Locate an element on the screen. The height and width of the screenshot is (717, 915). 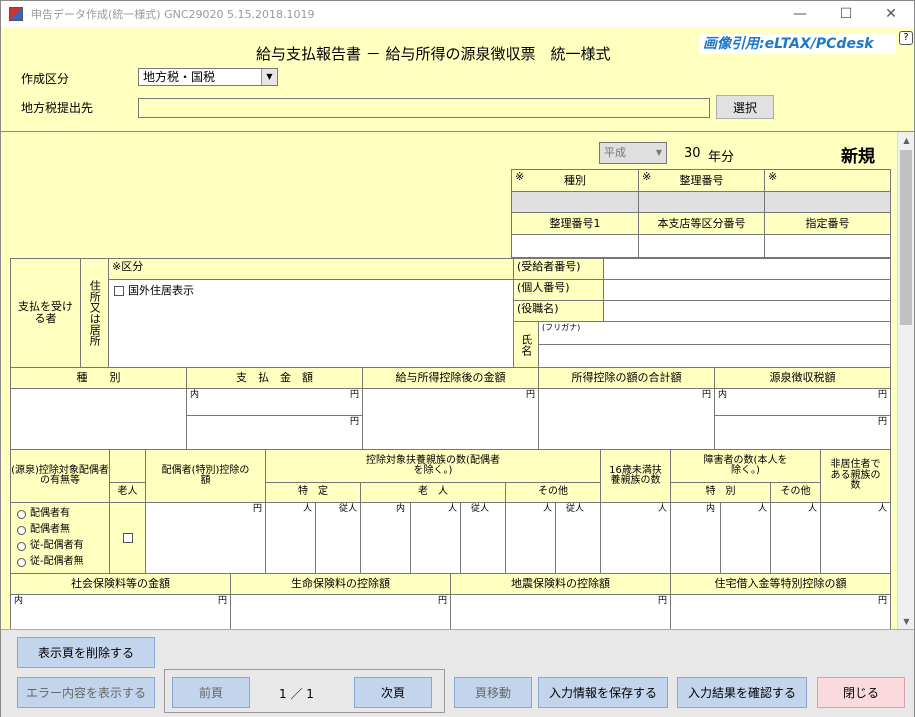
kyuyo-input: 円 is located at coordinates (450, 419).